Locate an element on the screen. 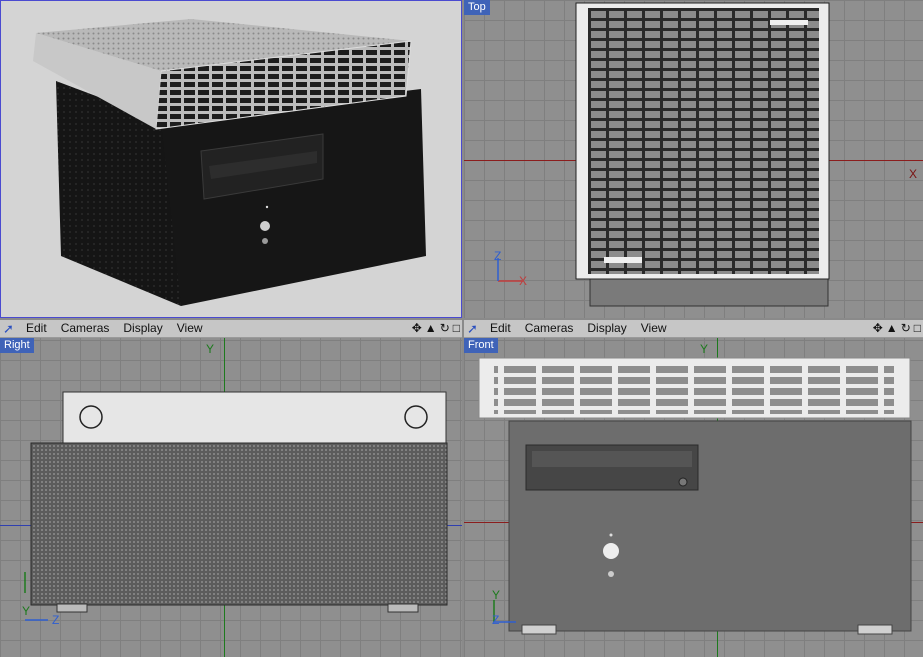 This screenshot has height=657, width=923. case-side-mesh is located at coordinates (239, 524).